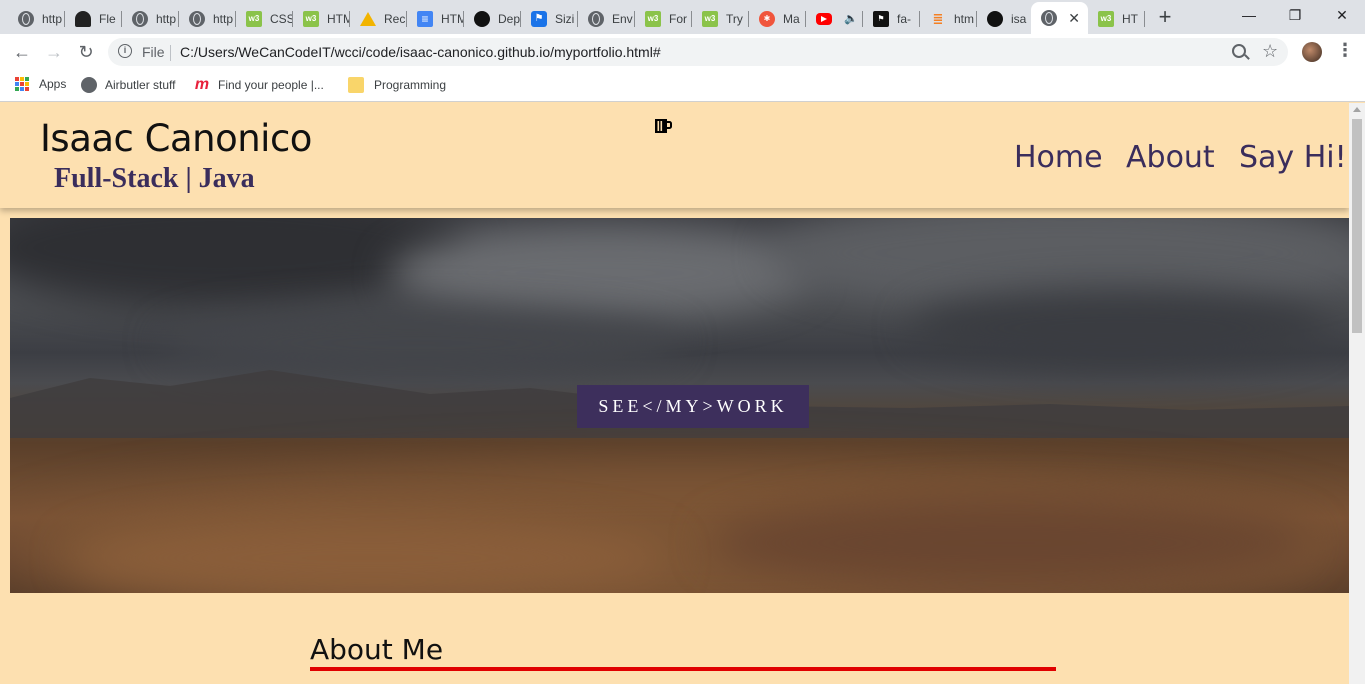 The width and height of the screenshot is (1365, 684). What do you see at coordinates (1165, 17) in the screenshot?
I see `new-tab-button: +` at bounding box center [1165, 17].